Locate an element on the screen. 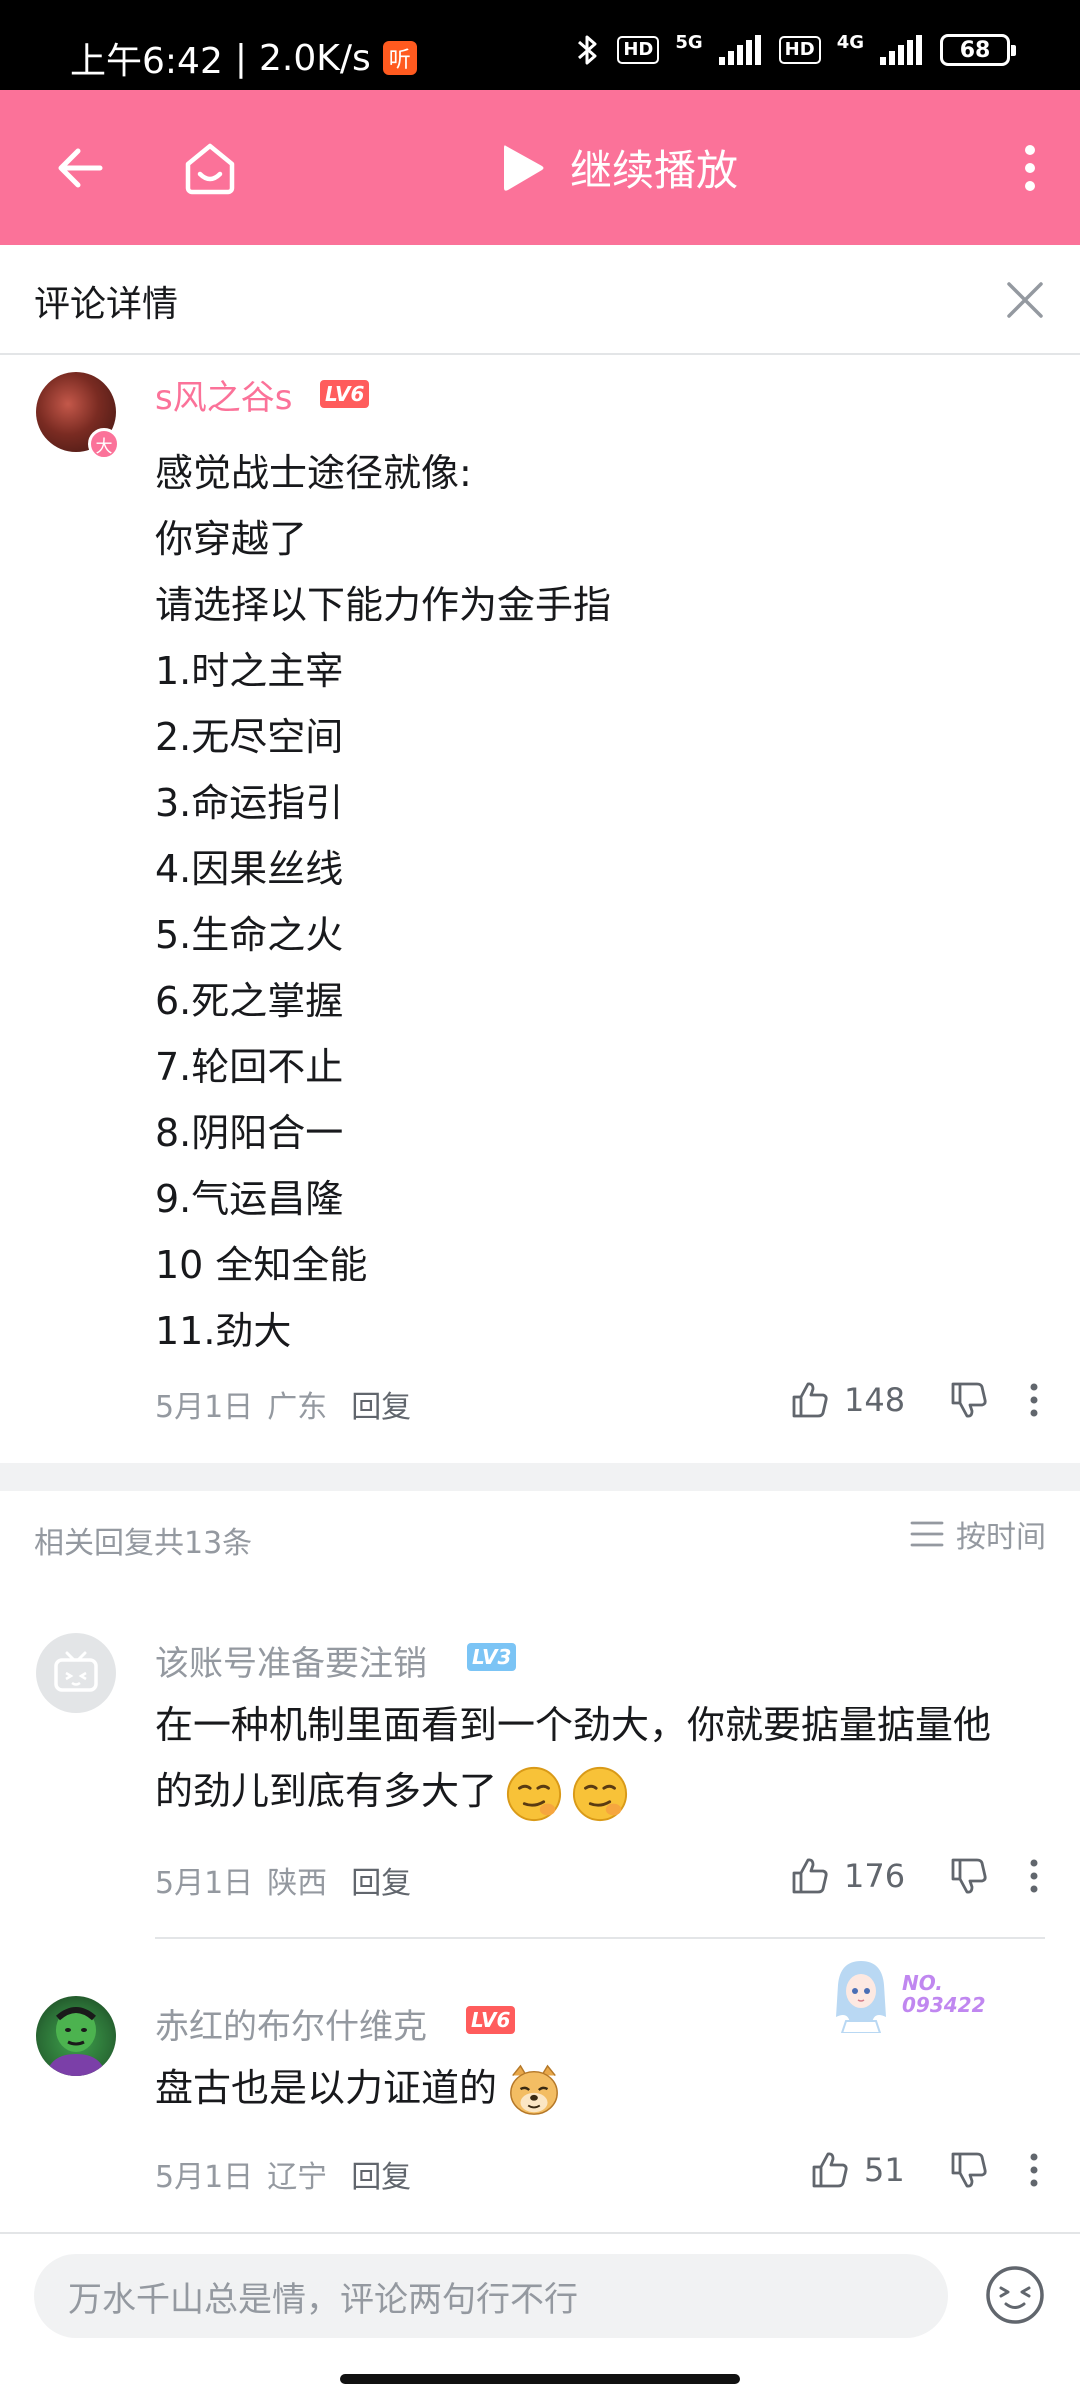 This screenshot has width=1080, height=2400. close-icon is located at coordinates (1025, 300).